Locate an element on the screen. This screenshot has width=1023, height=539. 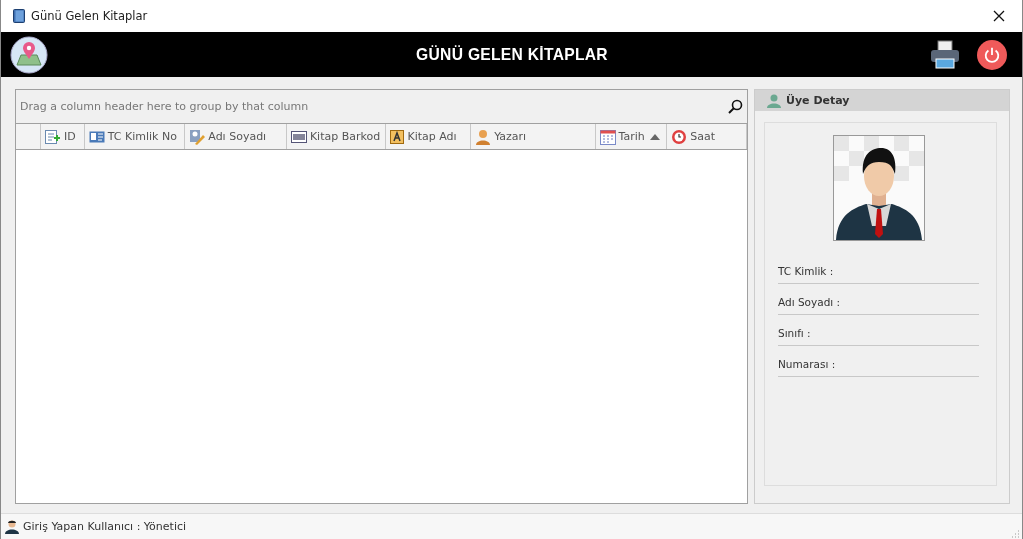
field-label: Adı Soyadı : is located at coordinates (809, 302).